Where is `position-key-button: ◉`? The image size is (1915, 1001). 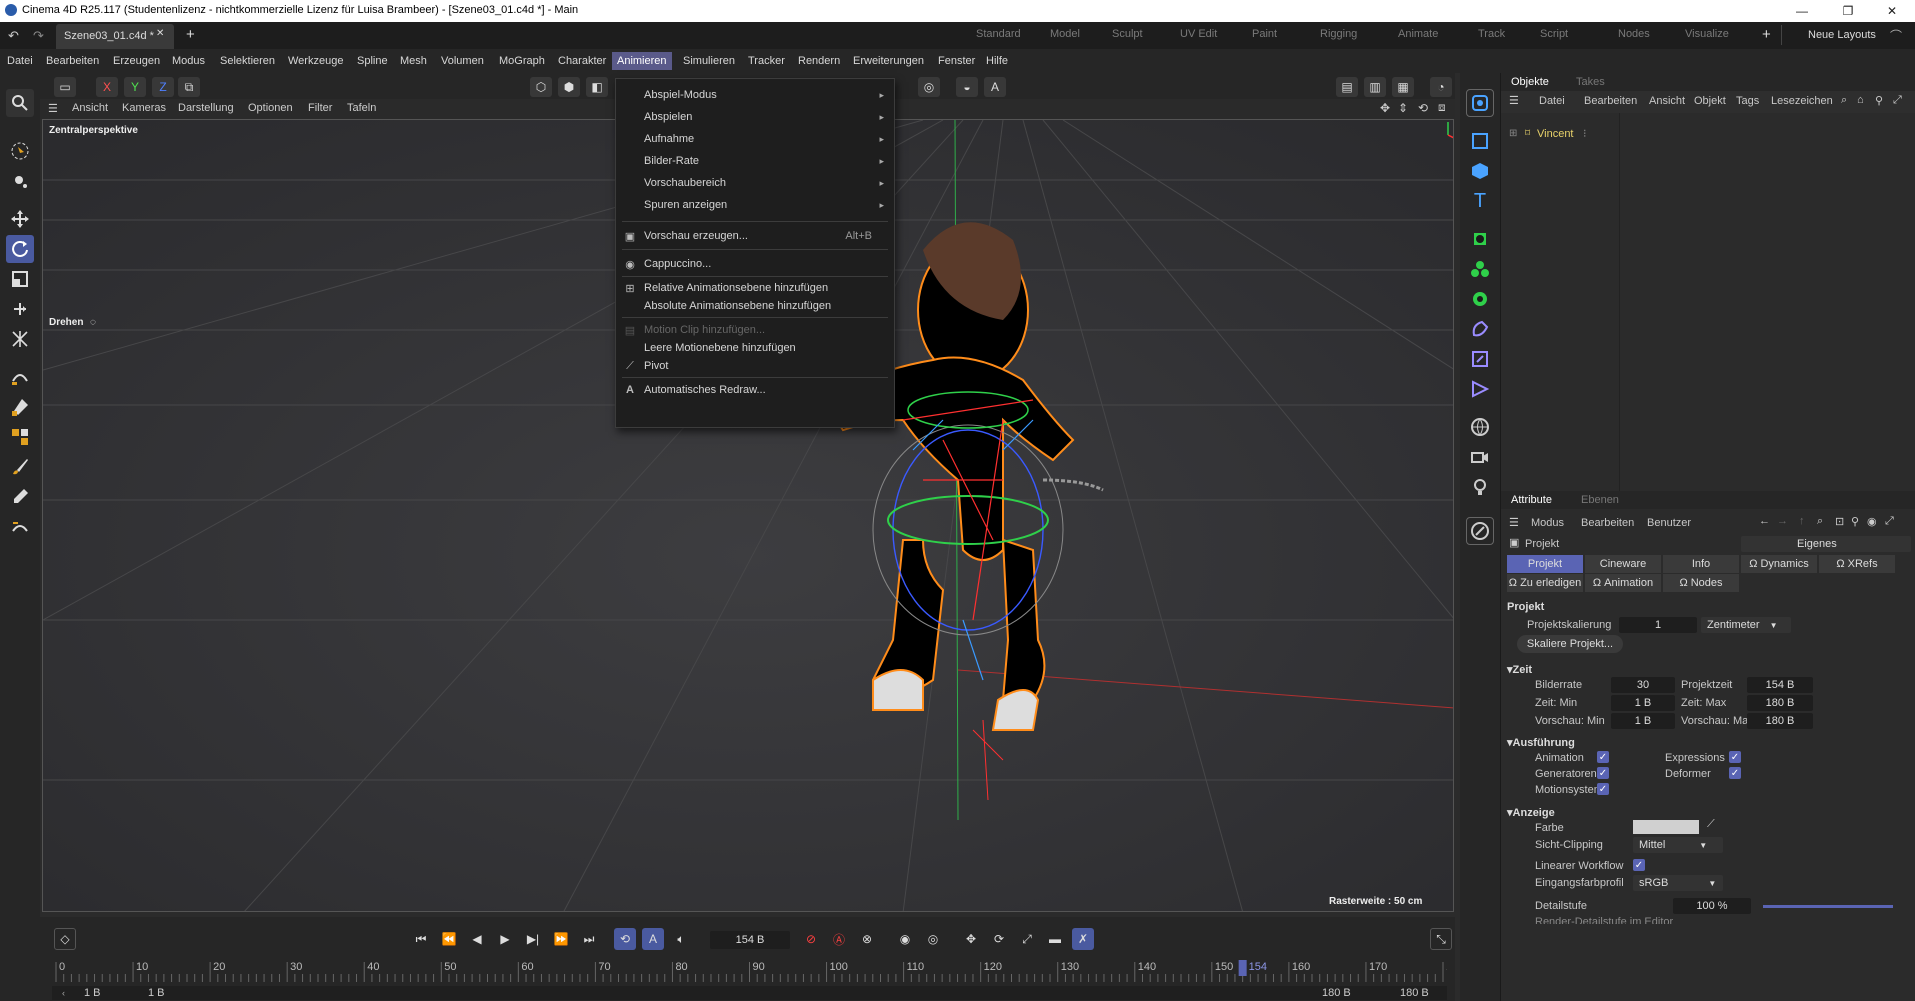 position-key-button: ◉ is located at coordinates (905, 939).